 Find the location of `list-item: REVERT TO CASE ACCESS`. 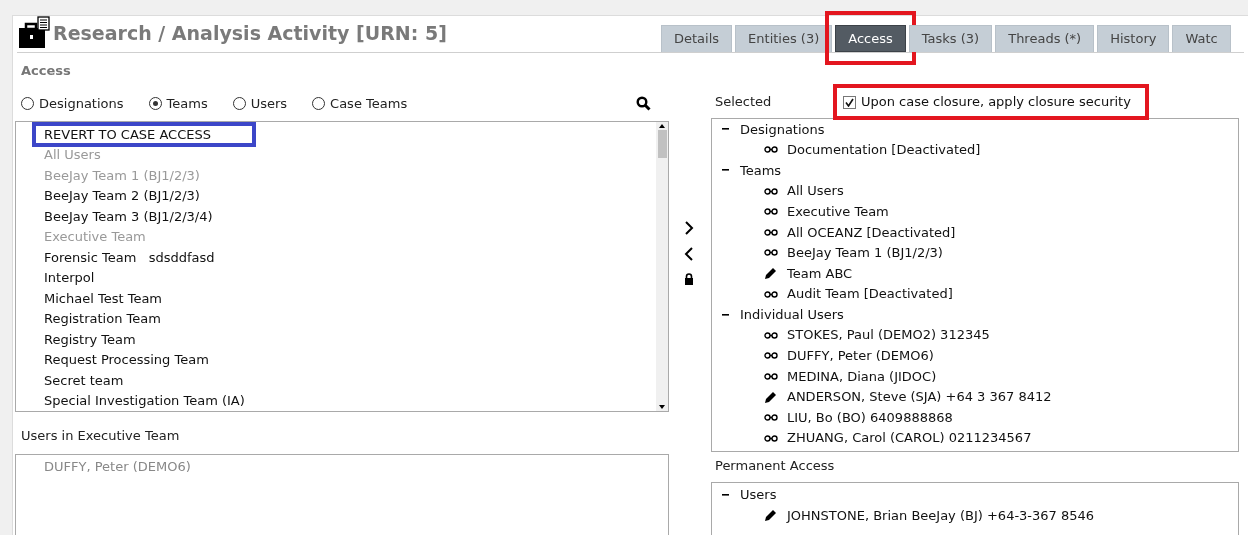

list-item: REVERT TO CASE ACCESS is located at coordinates (127, 134).